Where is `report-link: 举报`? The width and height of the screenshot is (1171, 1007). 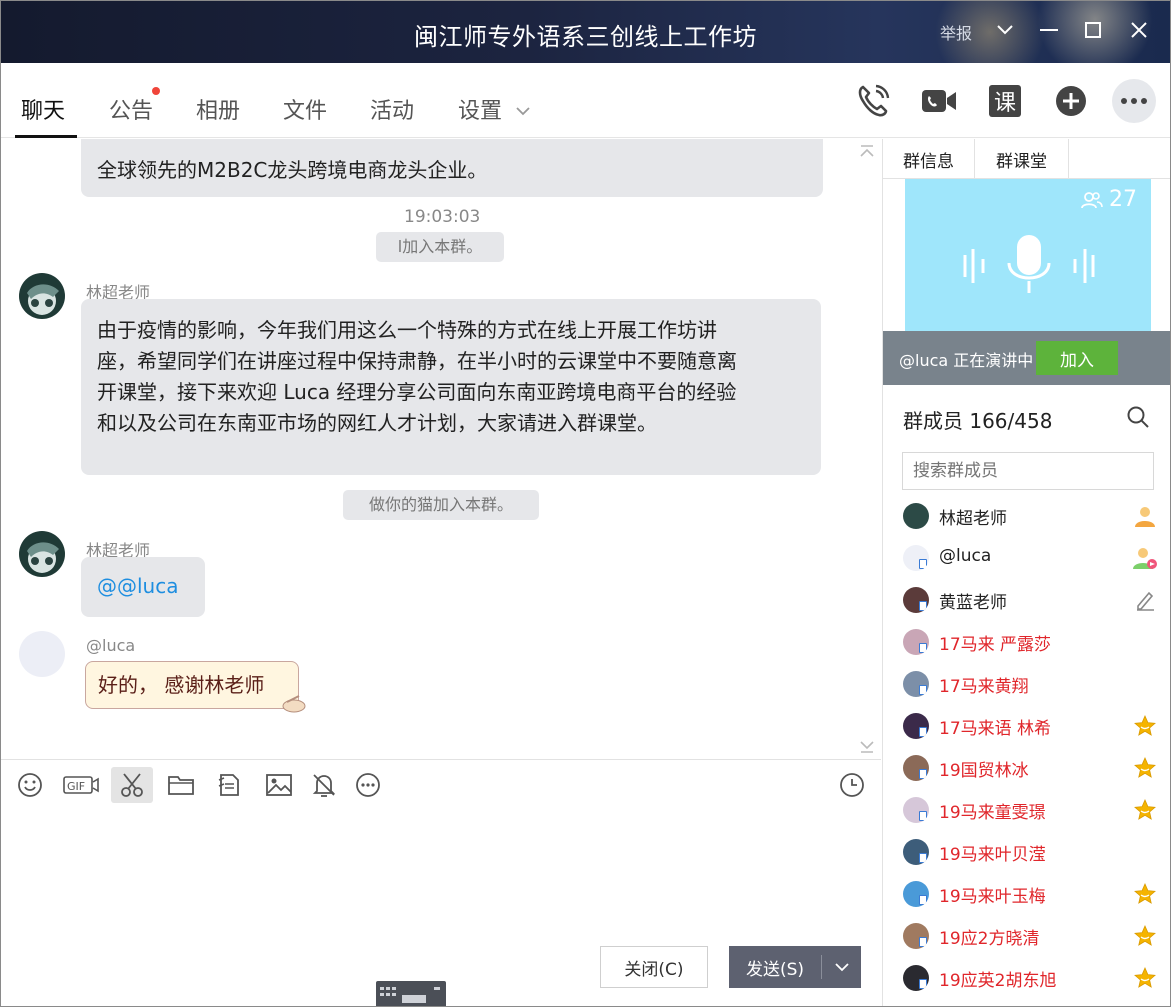 report-link: 举报 is located at coordinates (956, 32).